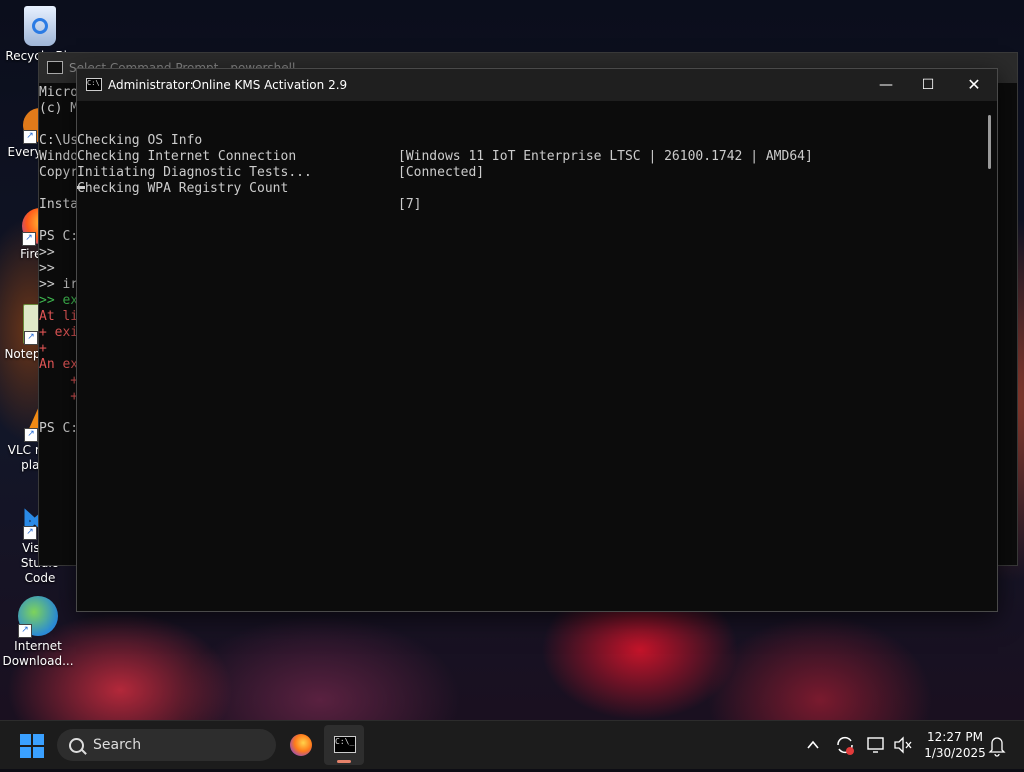 This screenshot has width=1024, height=772. What do you see at coordinates (955, 737) in the screenshot?
I see `clock-time: 12:27 PM` at bounding box center [955, 737].